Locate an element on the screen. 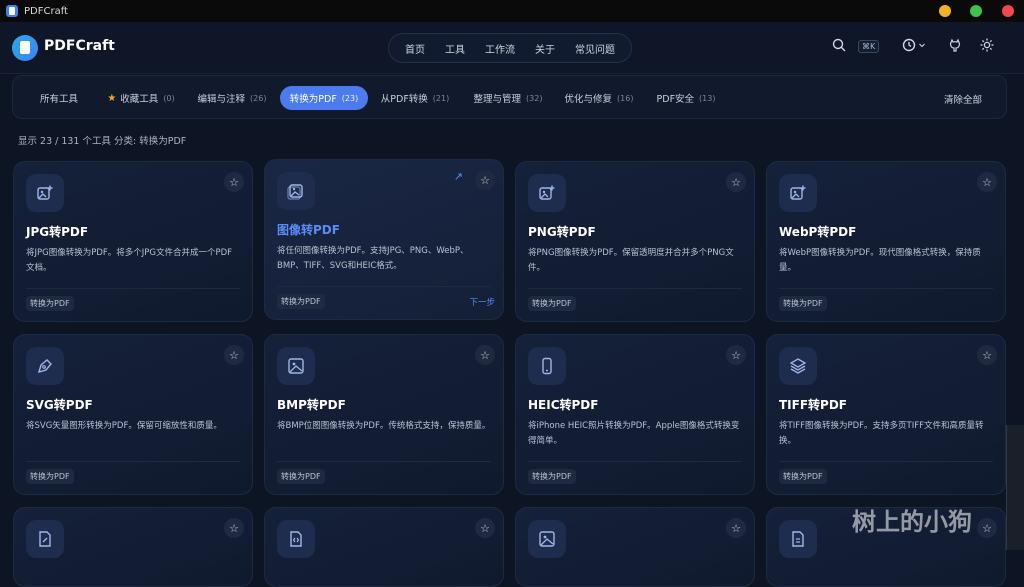 This screenshot has width=1024, height=587. filter-label: 收藏工具 is located at coordinates (139, 99).